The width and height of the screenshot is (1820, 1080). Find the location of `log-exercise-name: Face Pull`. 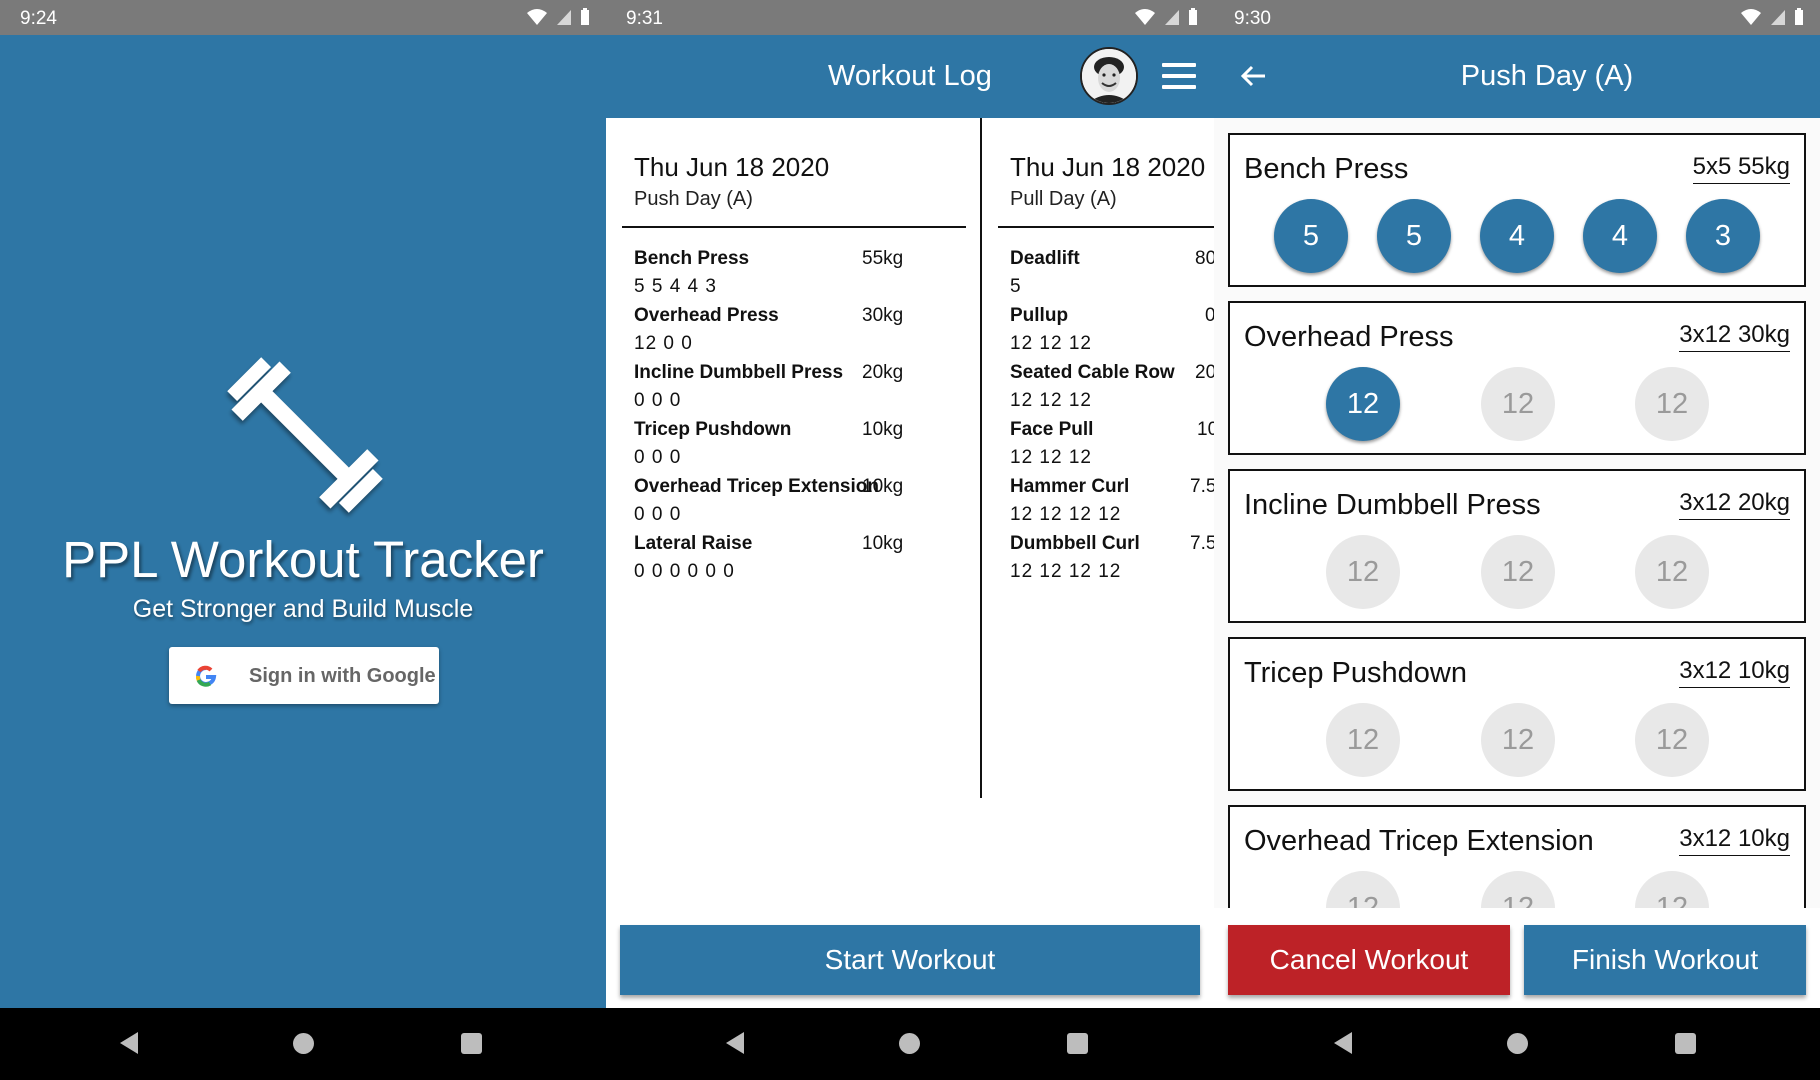

log-exercise-name: Face Pull is located at coordinates (1052, 429).